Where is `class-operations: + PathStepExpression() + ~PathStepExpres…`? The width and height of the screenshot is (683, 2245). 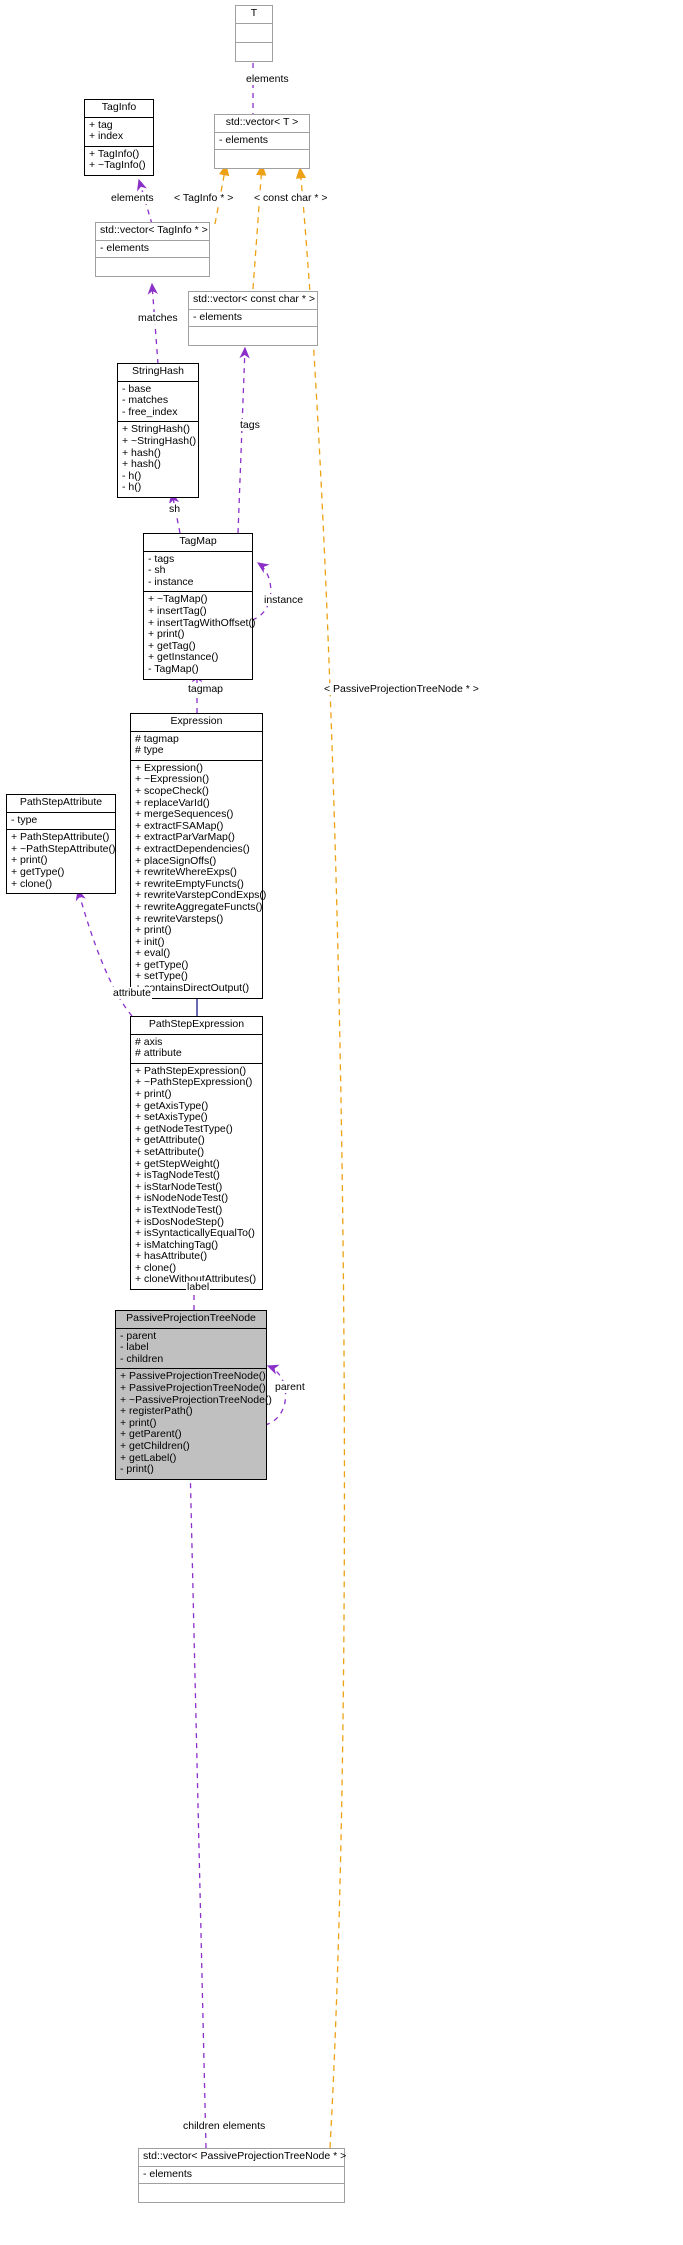 class-operations: + PathStepExpression() + ~PathStepExpres… is located at coordinates (196, 1176).